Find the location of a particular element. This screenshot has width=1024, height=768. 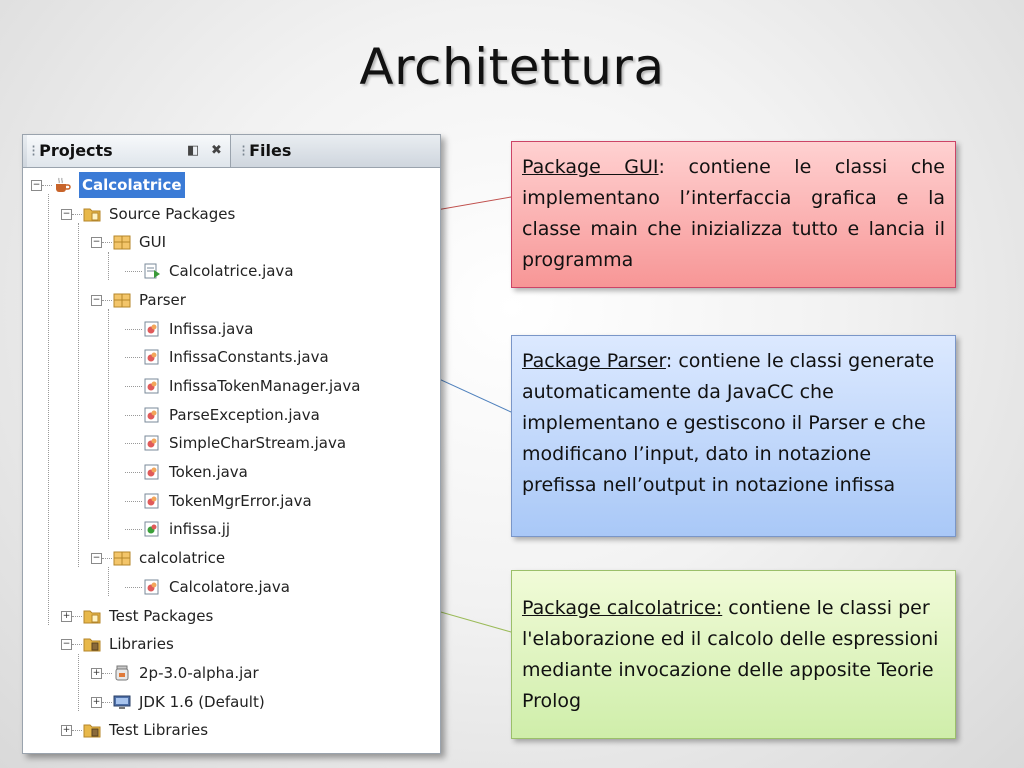

main-java-file-icon is located at coordinates (152, 271).